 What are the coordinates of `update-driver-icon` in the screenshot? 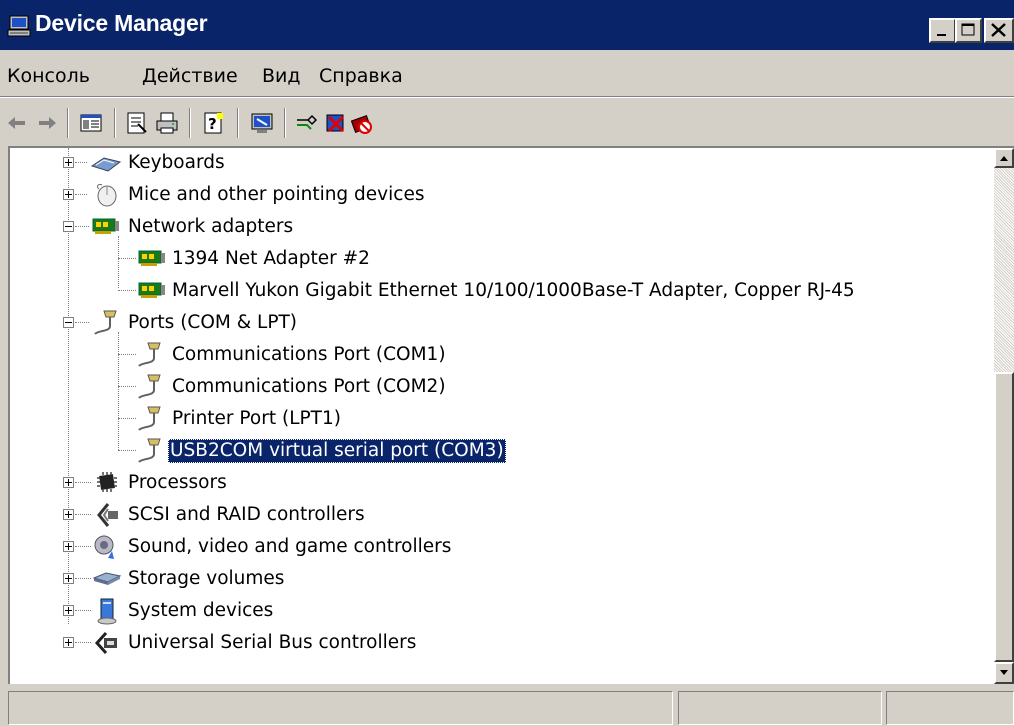 It's located at (307, 123).